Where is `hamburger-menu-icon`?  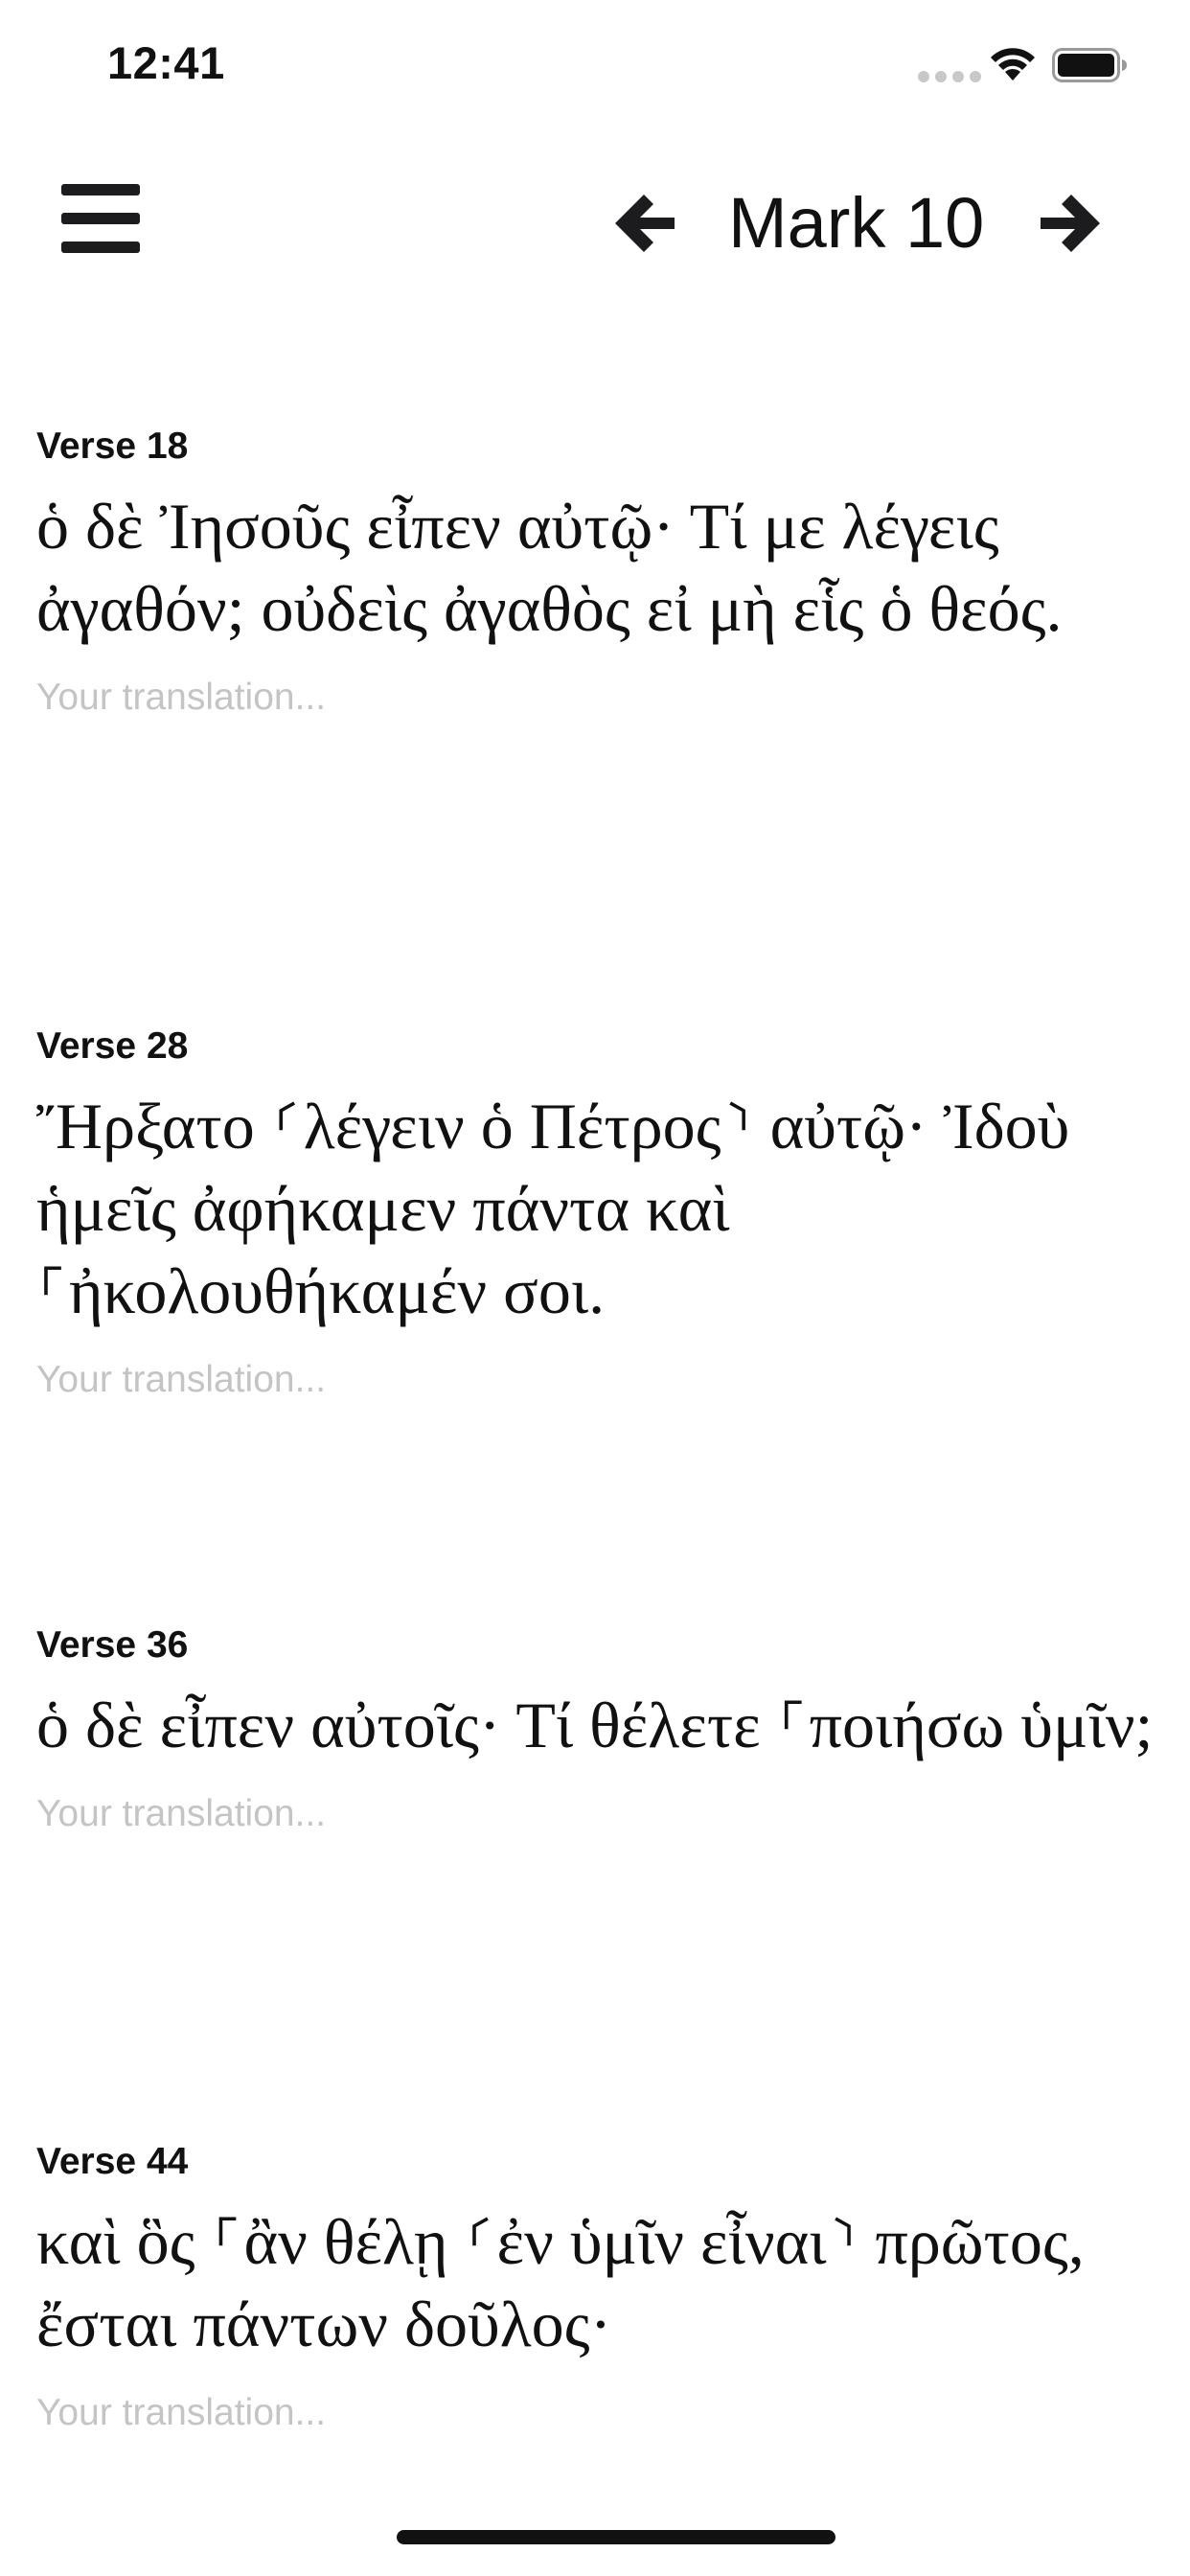
hamburger-menu-icon is located at coordinates (101, 218).